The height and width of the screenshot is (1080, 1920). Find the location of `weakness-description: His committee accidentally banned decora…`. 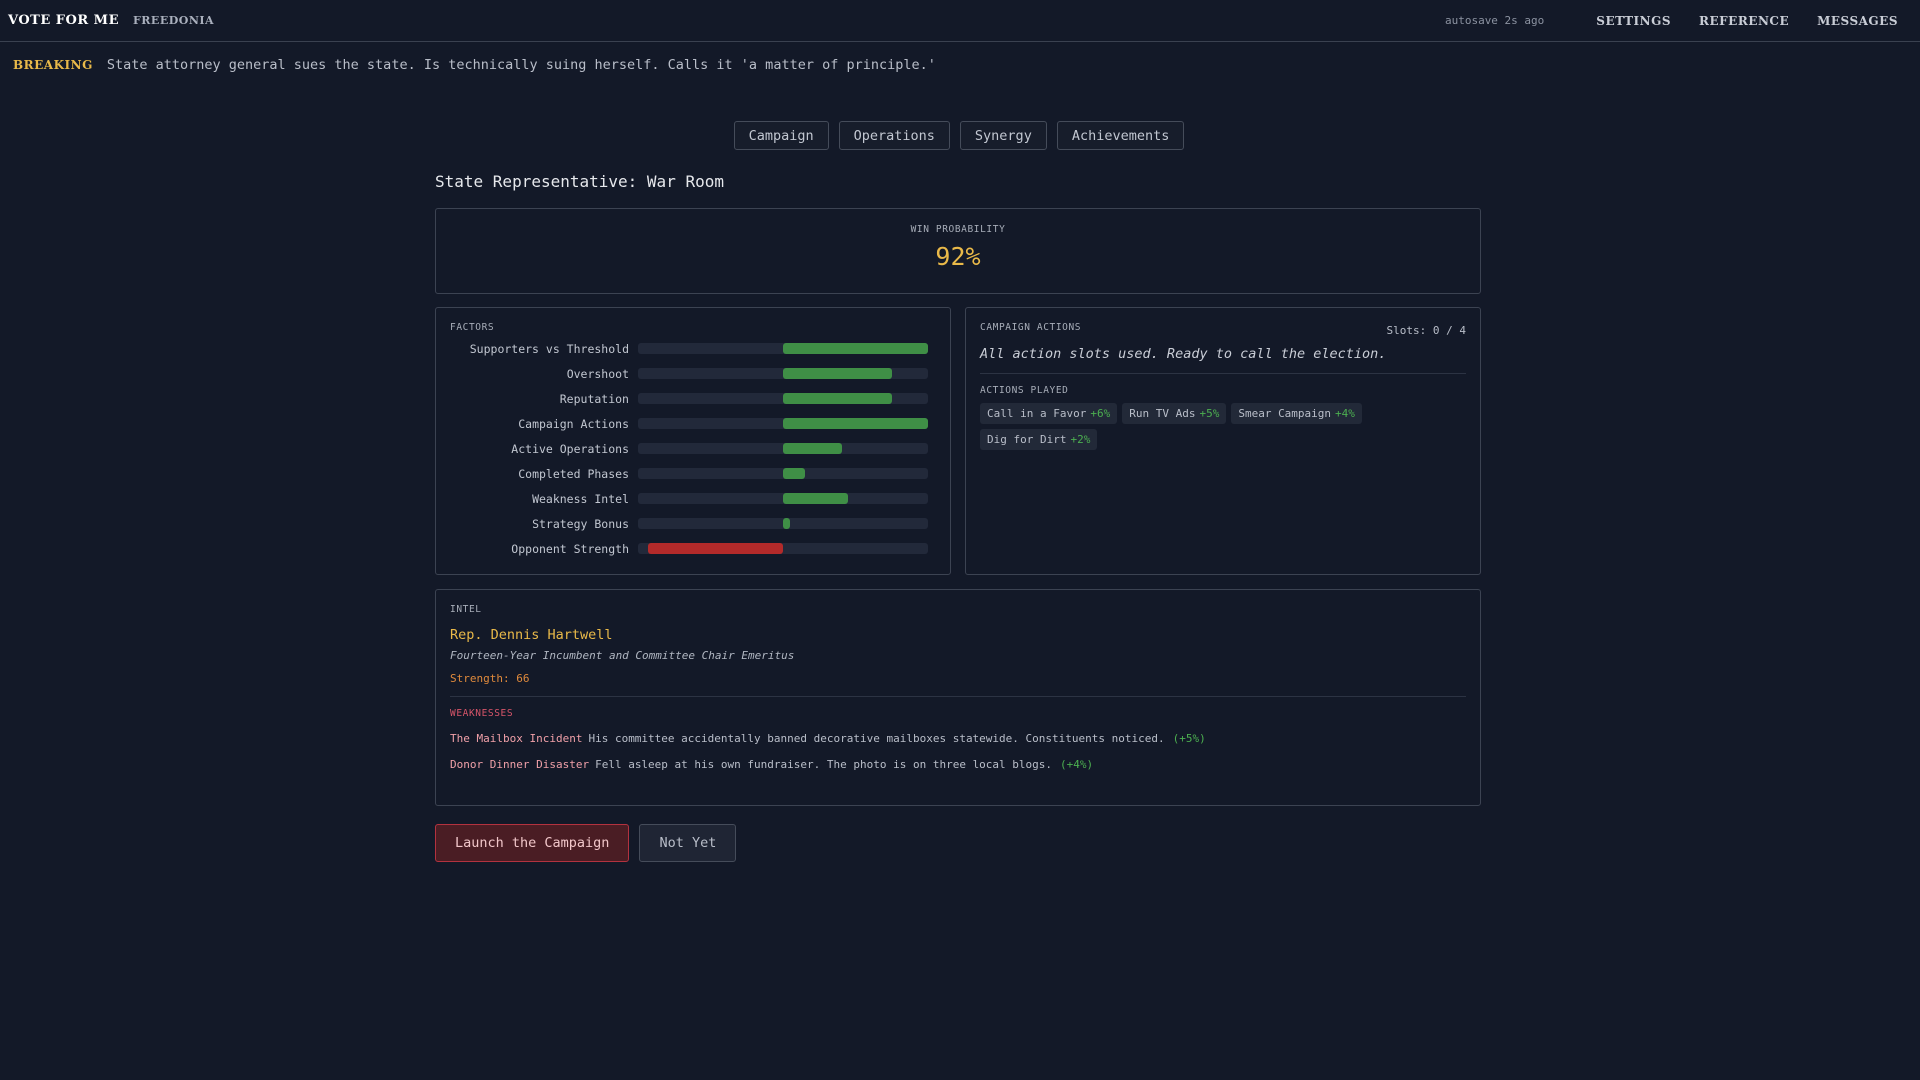

weakness-description: His committee accidentally banned decora… is located at coordinates (876, 738).